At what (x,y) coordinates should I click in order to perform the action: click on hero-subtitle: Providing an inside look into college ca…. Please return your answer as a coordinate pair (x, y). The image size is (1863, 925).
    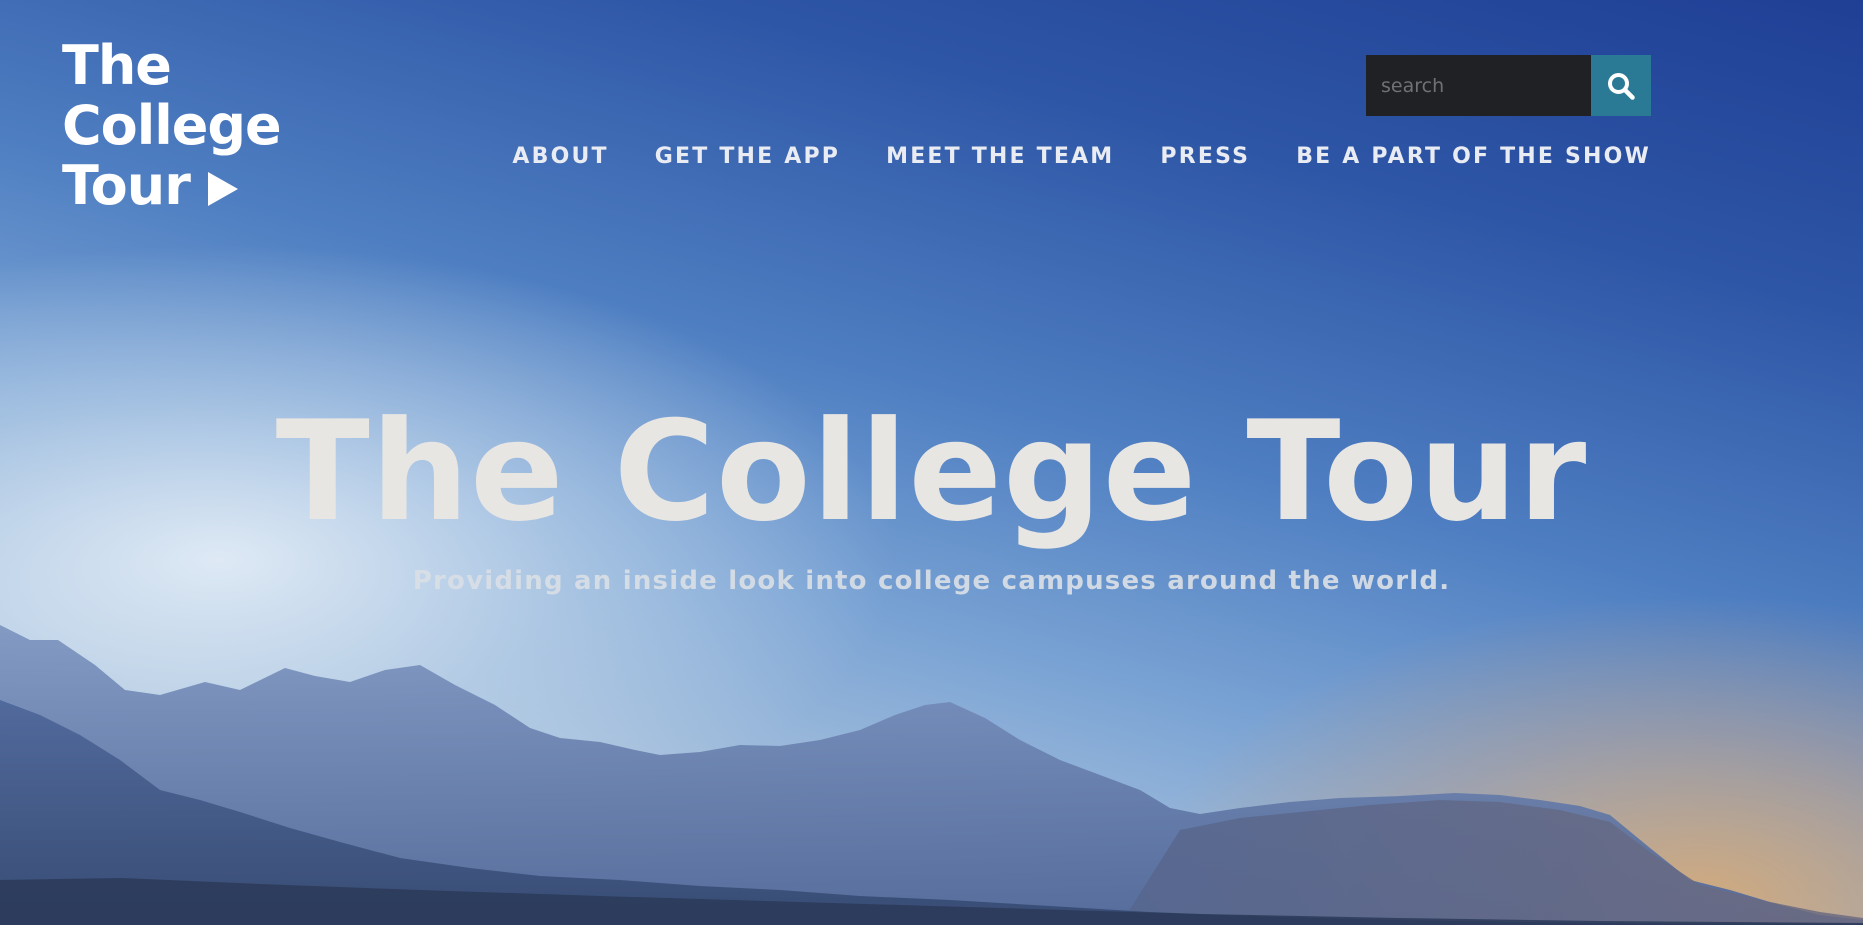
    Looking at the image, I should click on (931, 581).